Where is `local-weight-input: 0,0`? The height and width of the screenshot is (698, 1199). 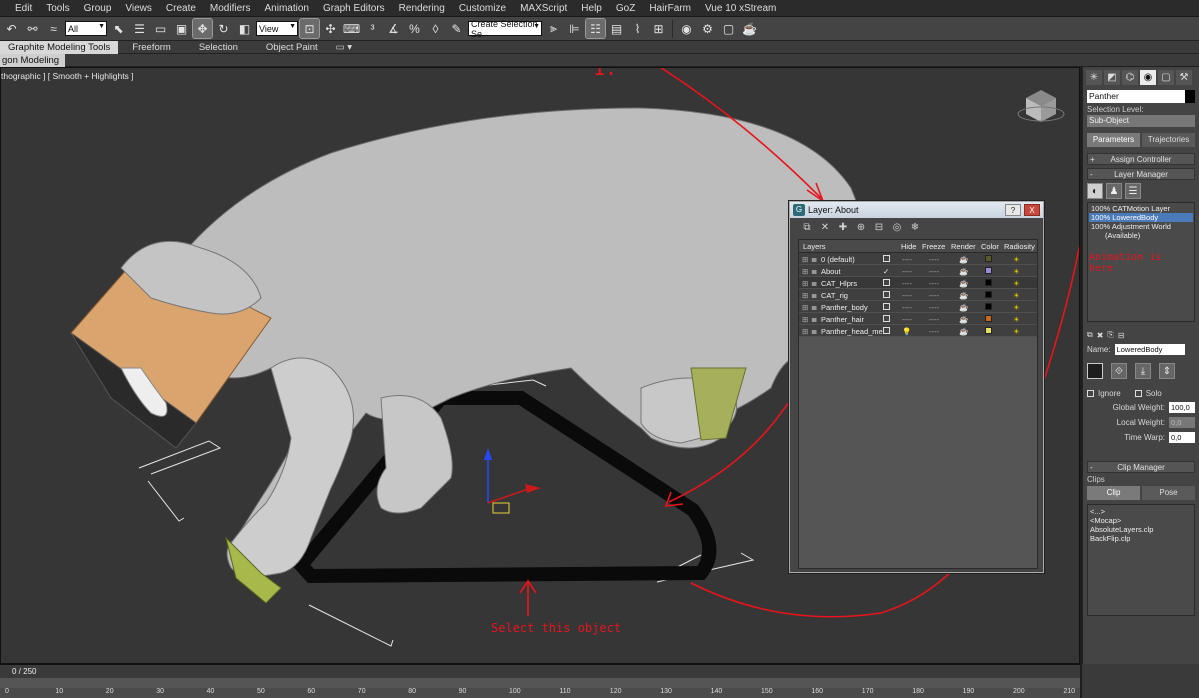
local-weight-input: 0,0 is located at coordinates (1182, 422).